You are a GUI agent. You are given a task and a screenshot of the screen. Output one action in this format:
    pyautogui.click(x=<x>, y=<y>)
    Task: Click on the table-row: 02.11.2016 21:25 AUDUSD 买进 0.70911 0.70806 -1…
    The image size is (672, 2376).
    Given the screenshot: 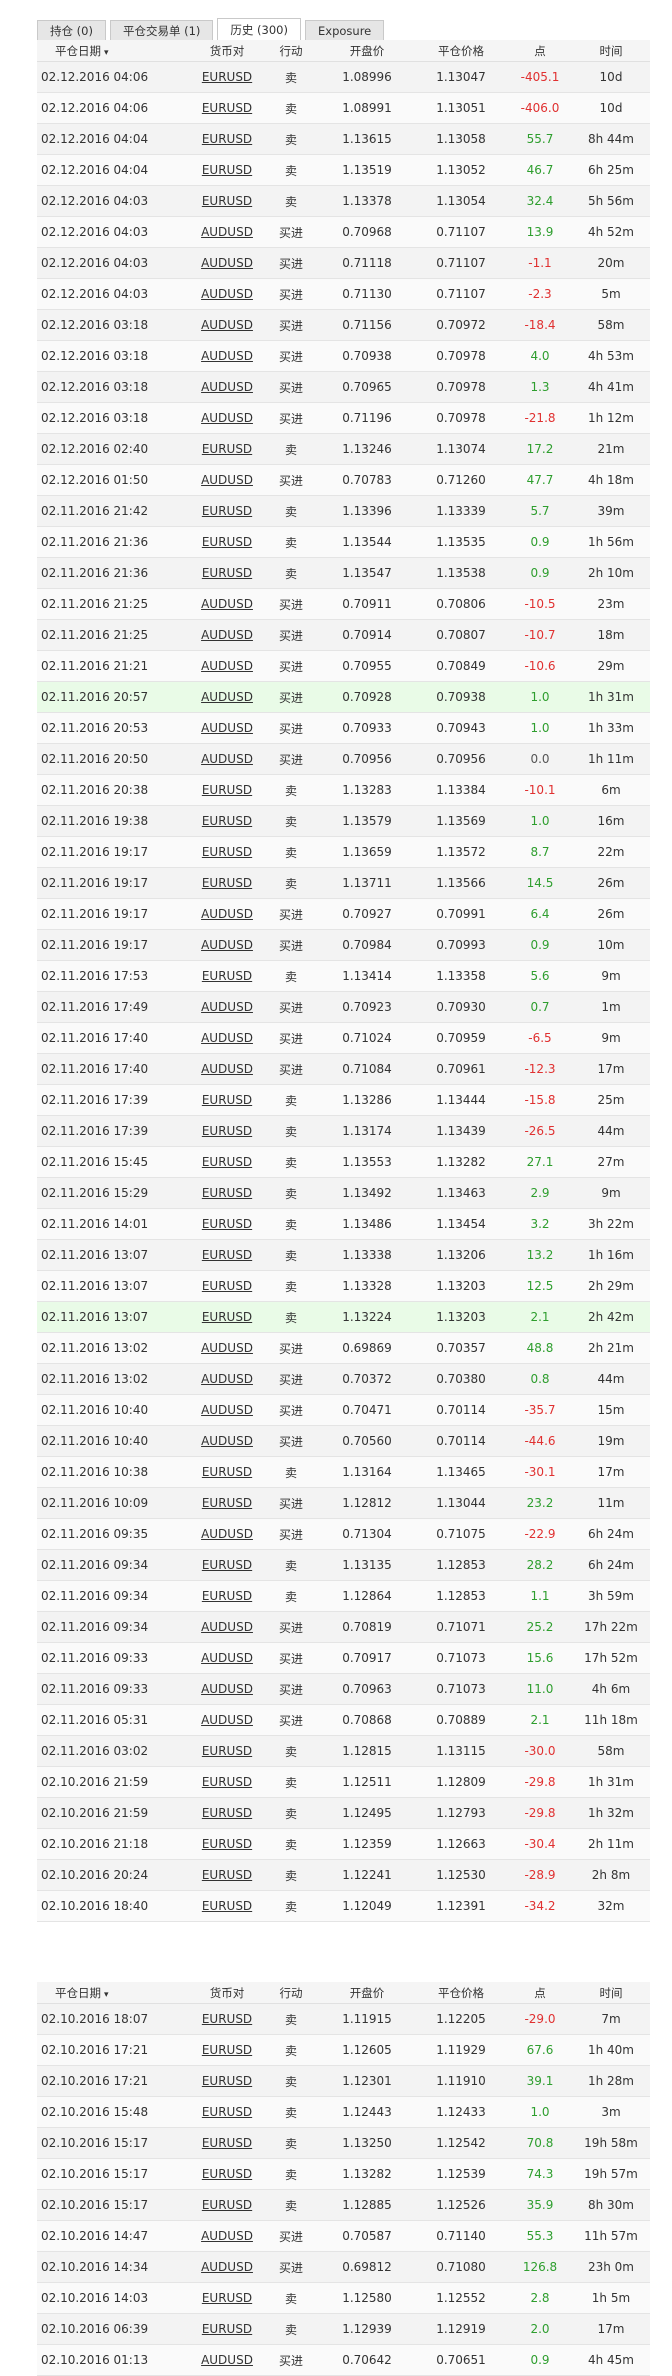 What is the action you would take?
    pyautogui.click(x=343, y=604)
    